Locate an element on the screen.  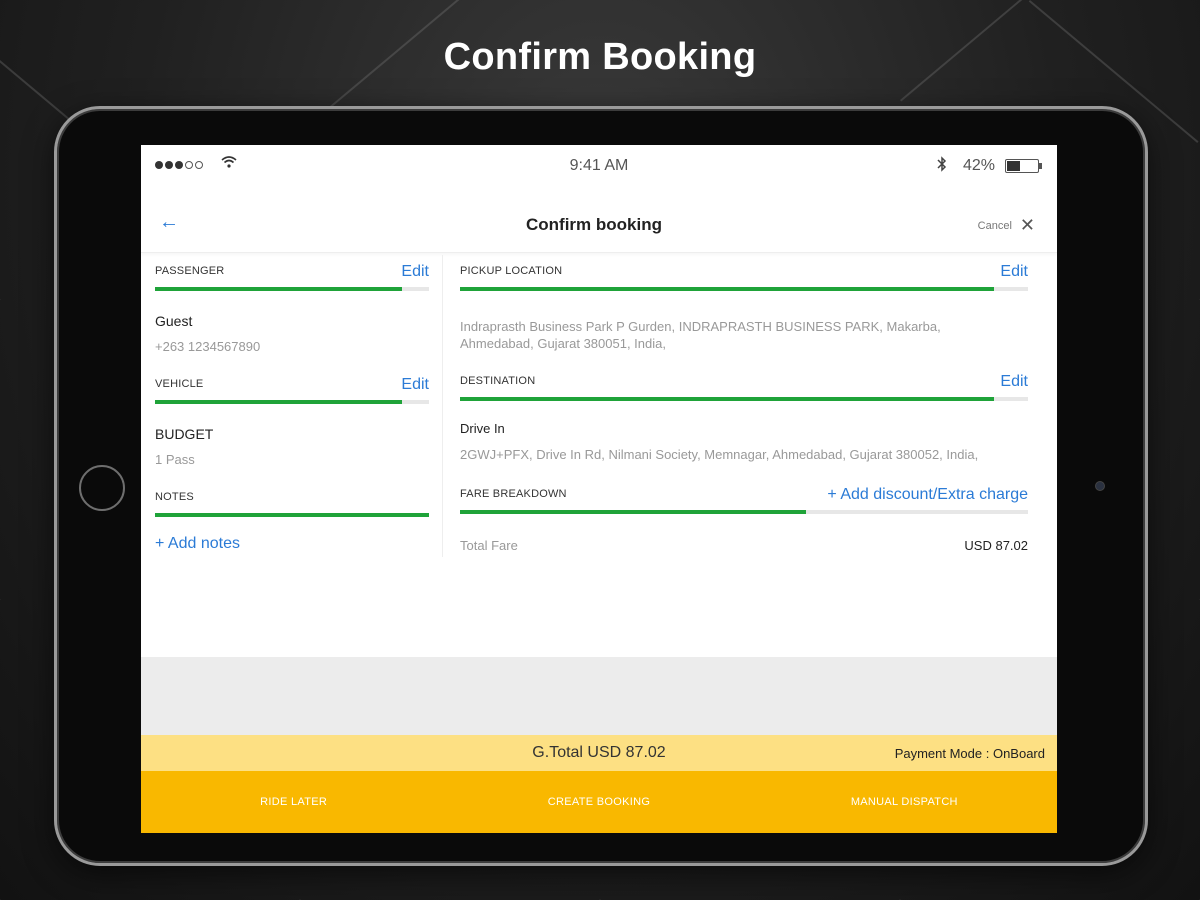
destination-progress-fill is located at coordinates (727, 399).